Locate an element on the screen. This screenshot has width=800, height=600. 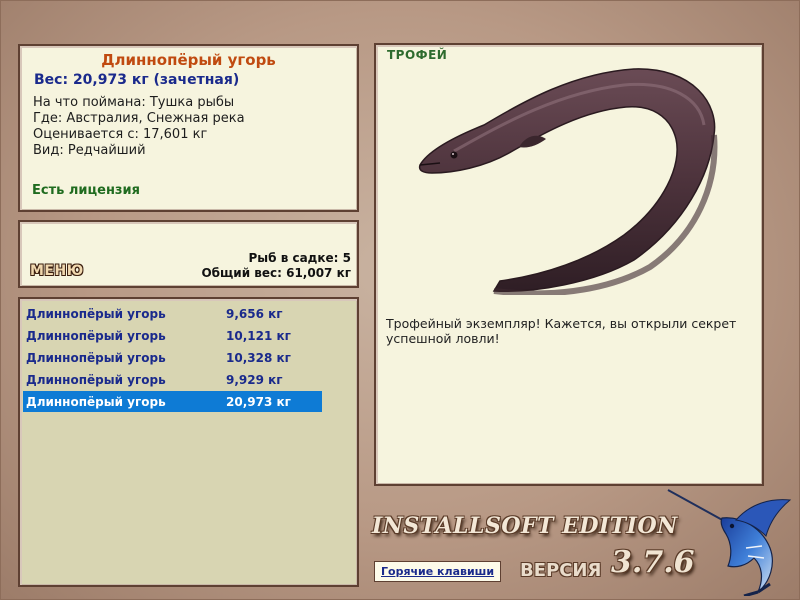
fish-location: Где: Австралия, Снежная река is located at coordinates (139, 118).